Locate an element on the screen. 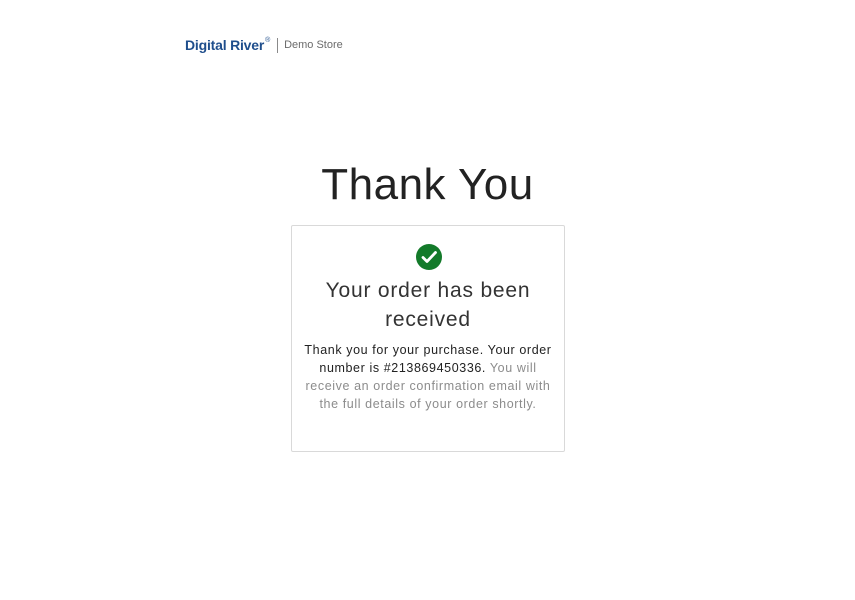 The height and width of the screenshot is (600, 855). check-circle-icon is located at coordinates (429, 257).